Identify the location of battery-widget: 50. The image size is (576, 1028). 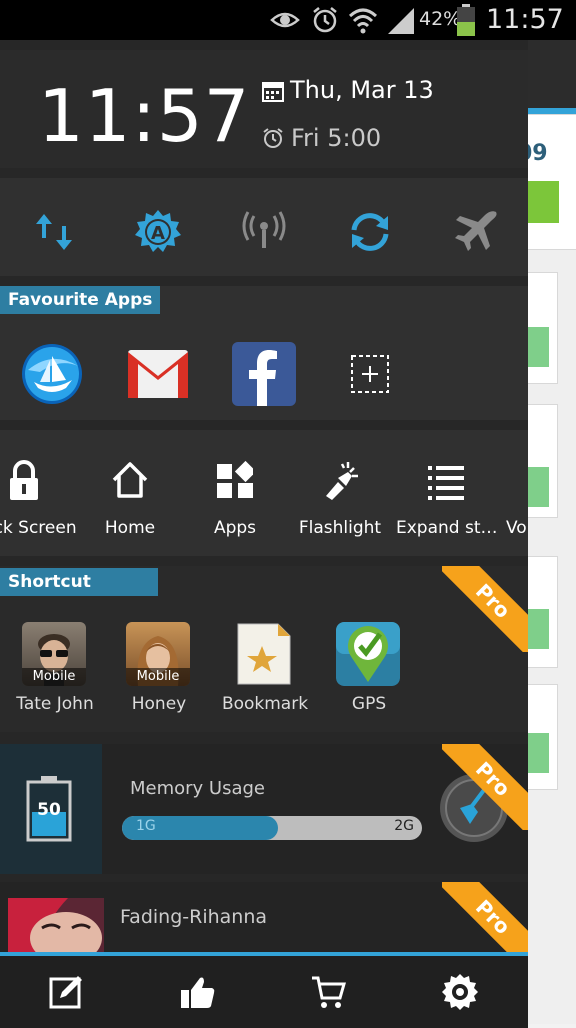
(51, 809).